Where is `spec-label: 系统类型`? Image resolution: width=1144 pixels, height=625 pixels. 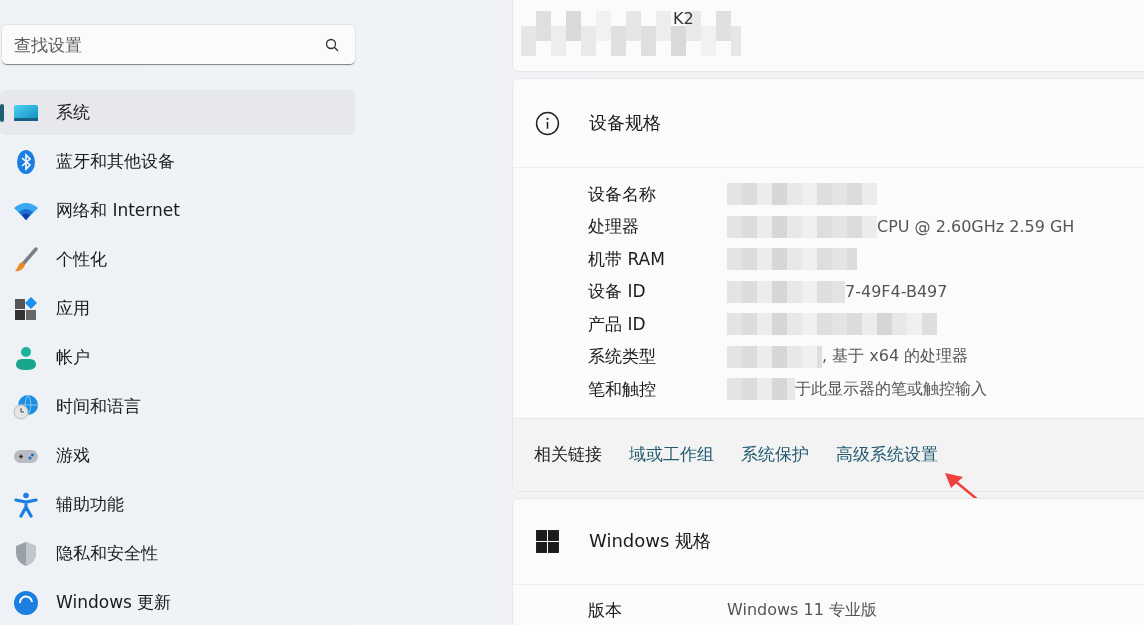
spec-label: 系统类型 is located at coordinates (622, 357).